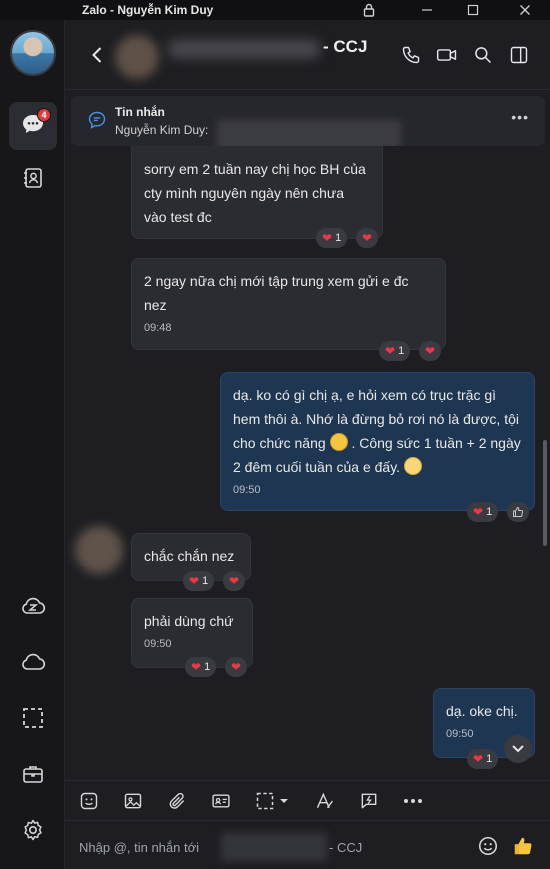 This screenshot has height=869, width=550. Describe the element at coordinates (346, 847) in the screenshot. I see `input-placeholder-suffix: - CCJ` at that location.